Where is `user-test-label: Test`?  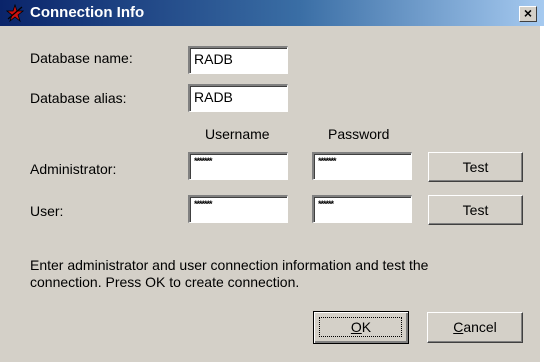
user-test-label: Test is located at coordinates (475, 210).